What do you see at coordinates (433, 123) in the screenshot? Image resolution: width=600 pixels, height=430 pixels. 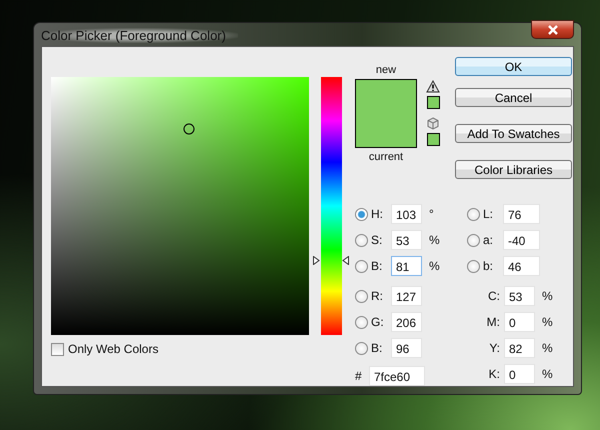 I see `cube-icon` at bounding box center [433, 123].